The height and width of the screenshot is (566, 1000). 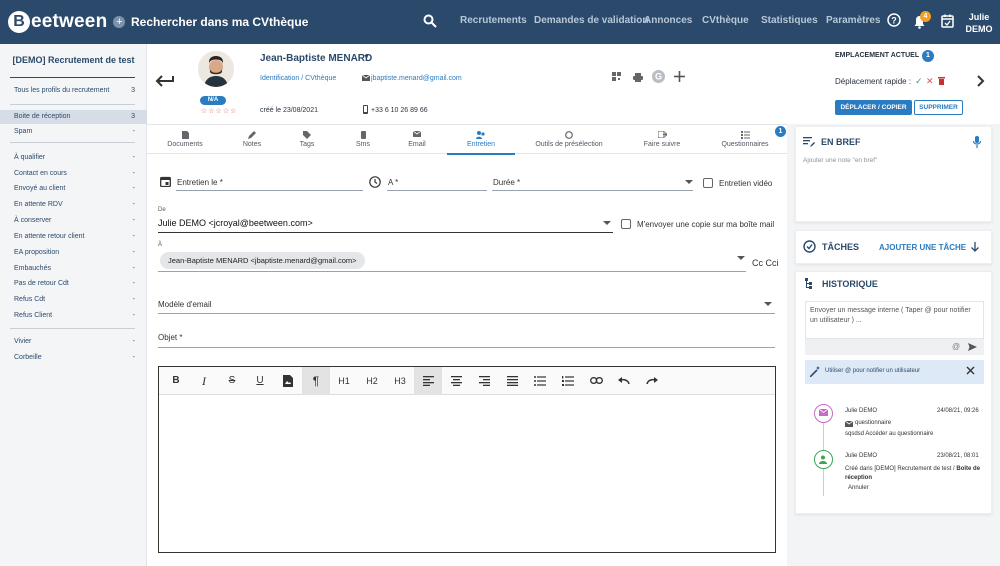 What do you see at coordinates (73, 284) in the screenshot?
I see `sidebar-item-pas-retour-cdt: Pas de retour Cdt -` at bounding box center [73, 284].